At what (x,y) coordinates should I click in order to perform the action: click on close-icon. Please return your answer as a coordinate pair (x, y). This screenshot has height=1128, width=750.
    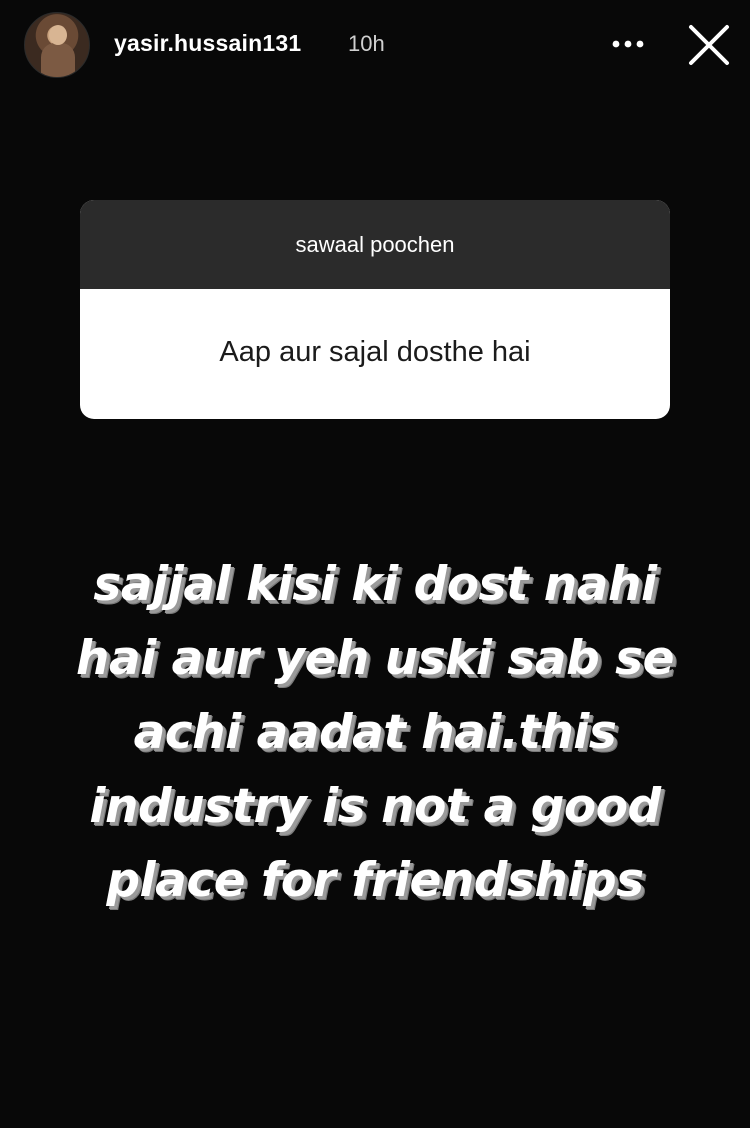
    Looking at the image, I should click on (709, 45).